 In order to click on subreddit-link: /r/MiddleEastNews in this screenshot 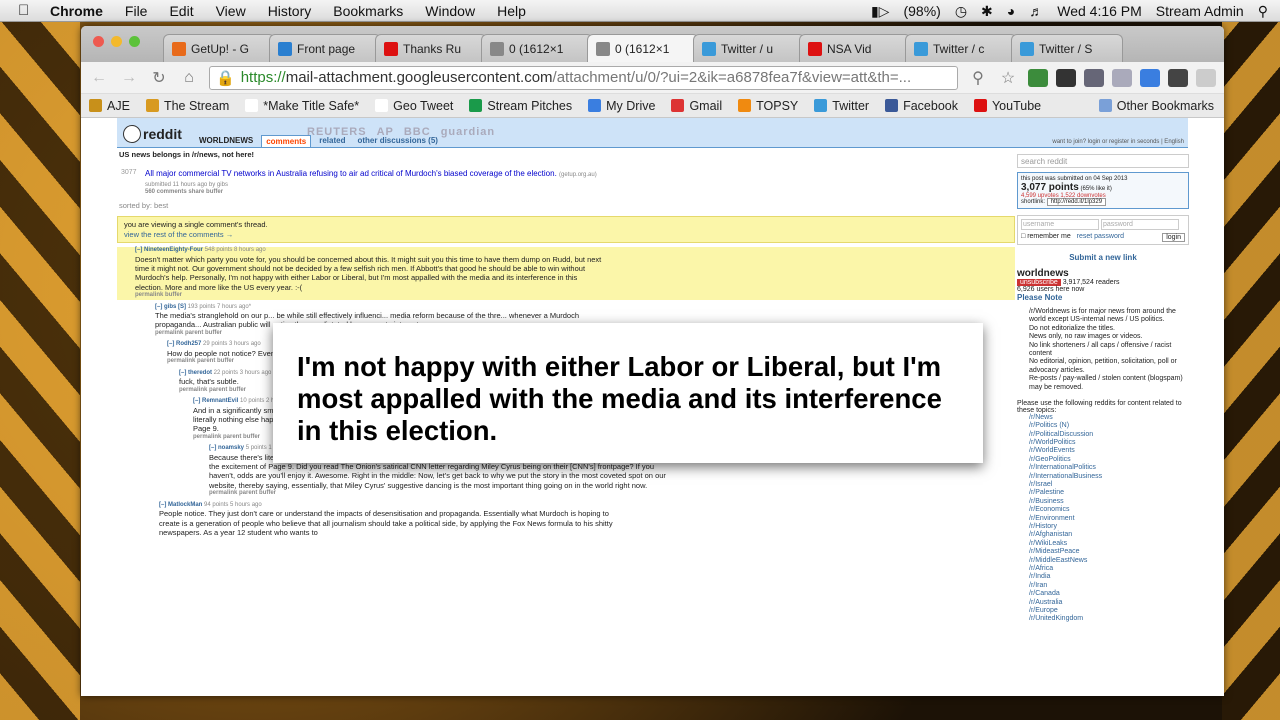, I will do `click(1109, 561)`.